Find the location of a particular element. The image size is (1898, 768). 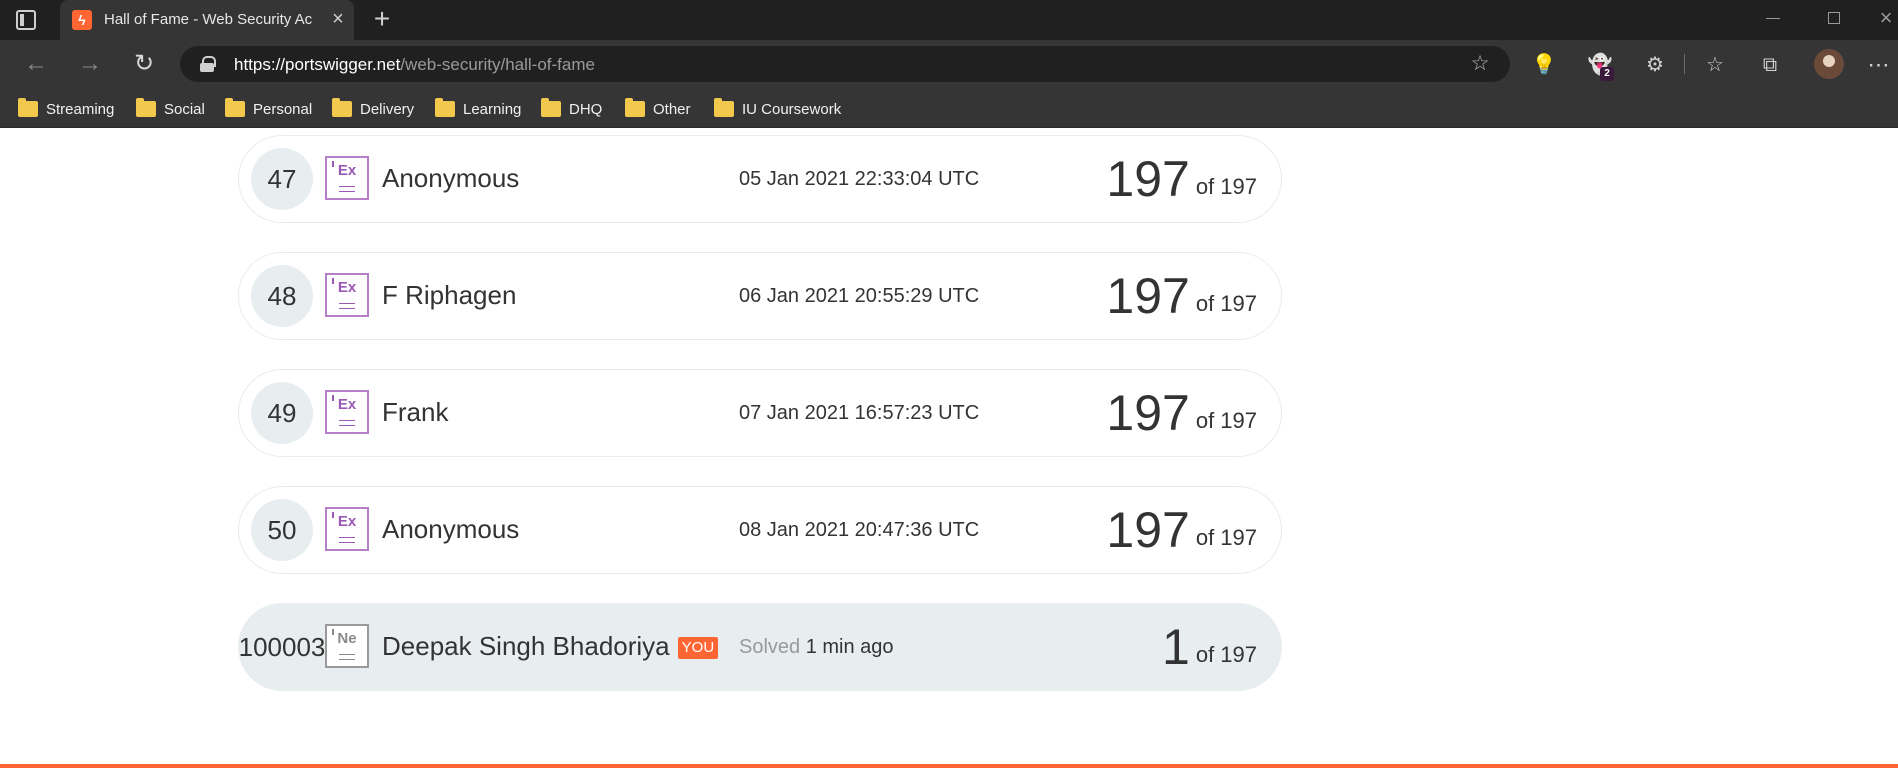

bookmark-label: Learning is located at coordinates (492, 109).